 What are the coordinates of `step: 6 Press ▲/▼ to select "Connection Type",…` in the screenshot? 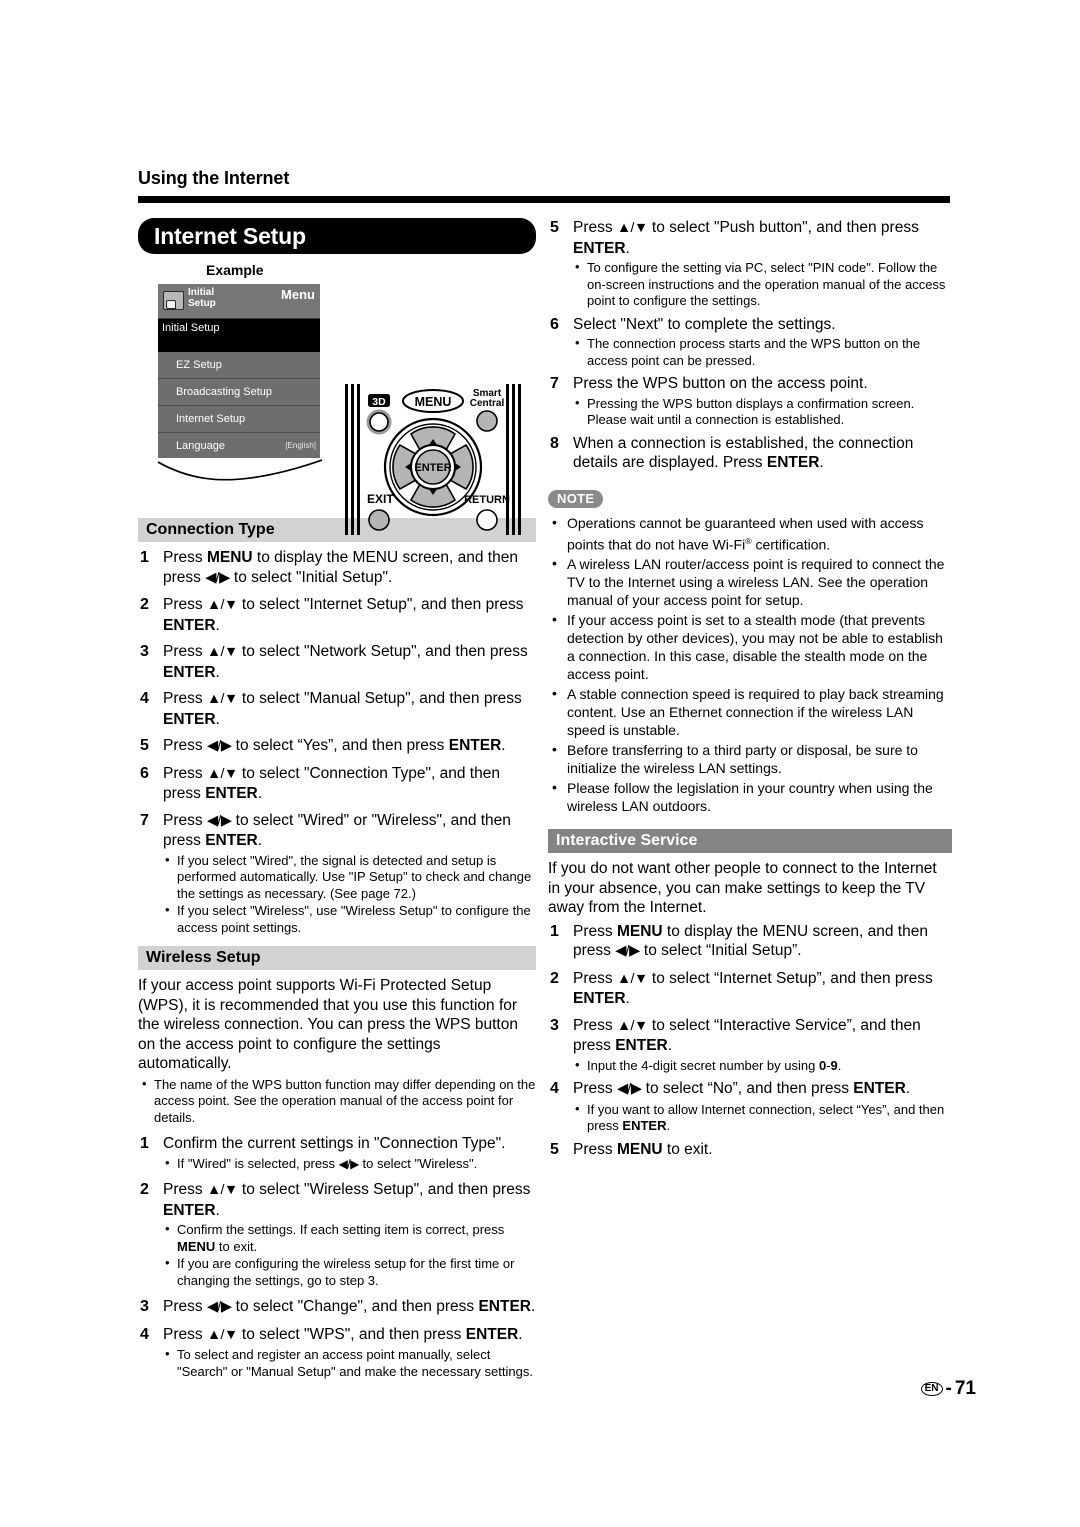 It's located at (337, 784).